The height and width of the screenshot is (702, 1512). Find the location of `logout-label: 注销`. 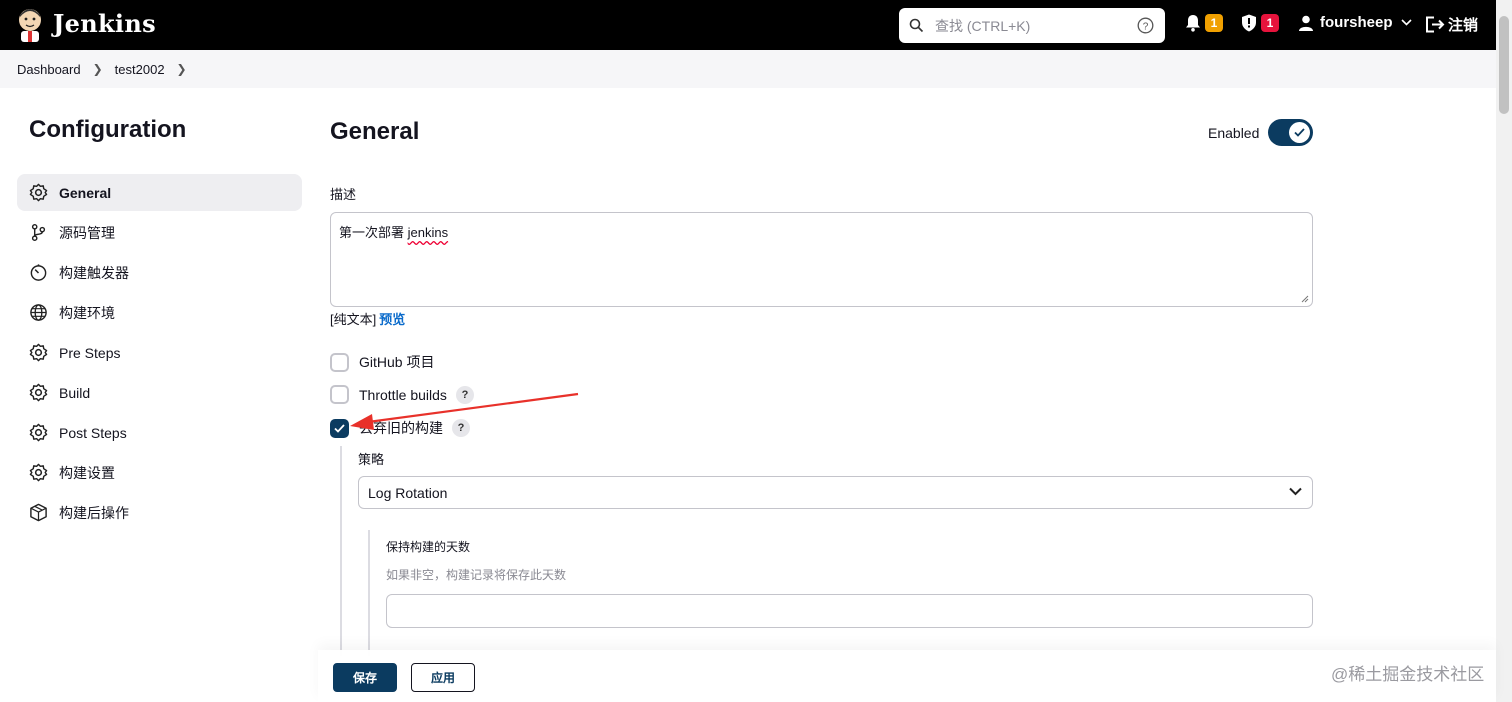

logout-label: 注销 is located at coordinates (1463, 25).